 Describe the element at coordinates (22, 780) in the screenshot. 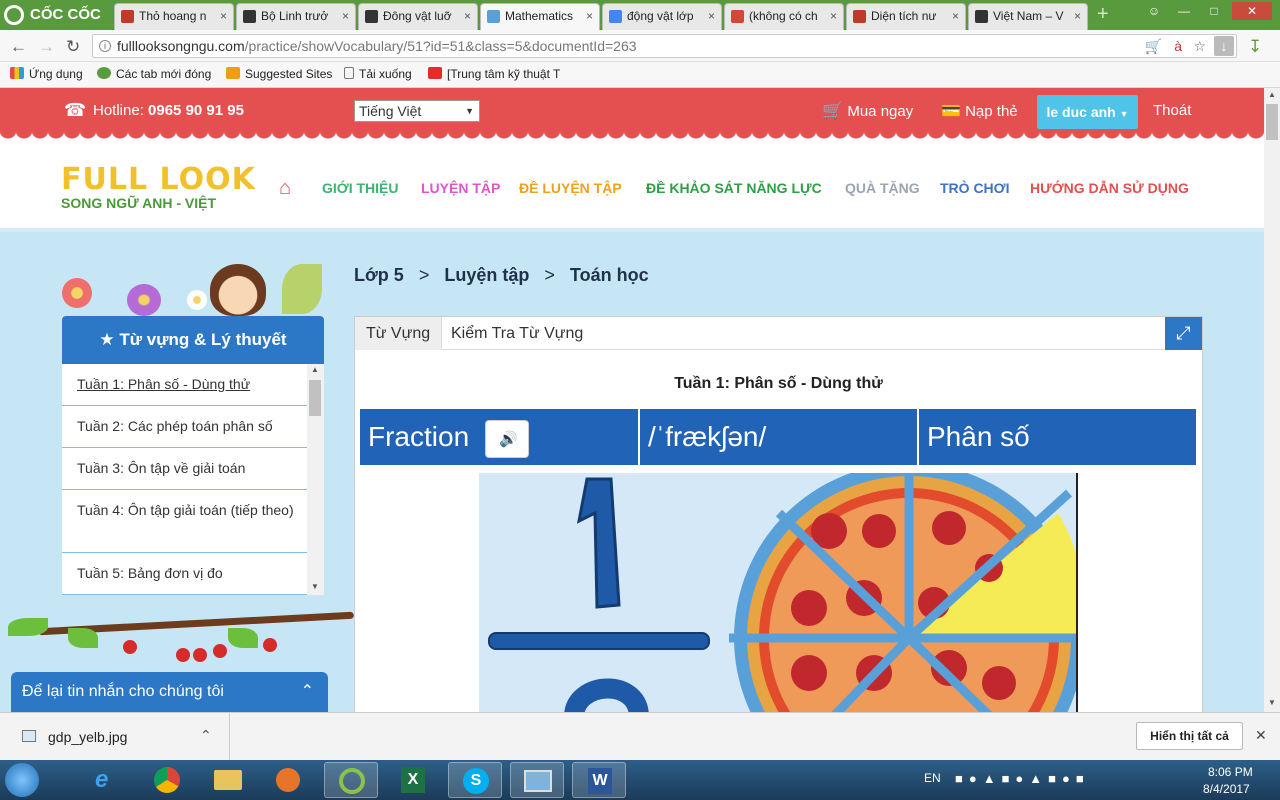

I see `windows-start-icon` at that location.